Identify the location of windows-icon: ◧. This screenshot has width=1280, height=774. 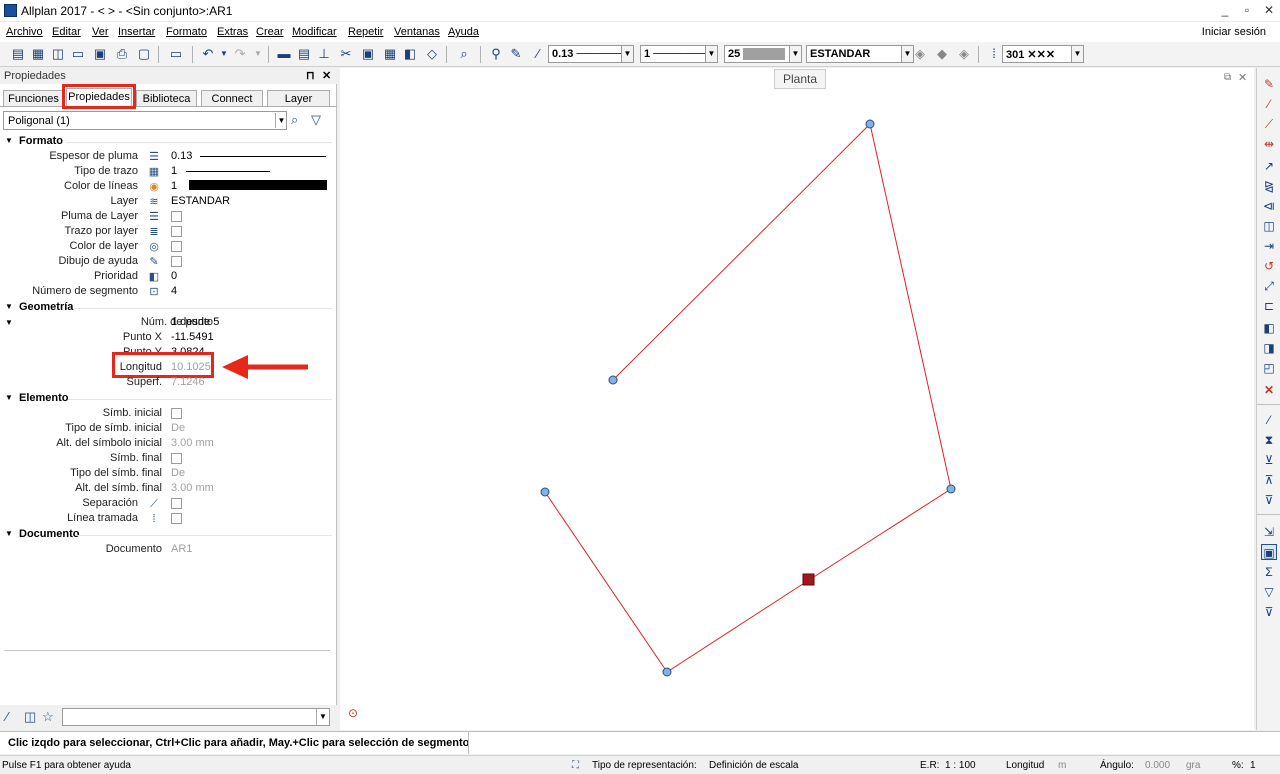
(410, 54).